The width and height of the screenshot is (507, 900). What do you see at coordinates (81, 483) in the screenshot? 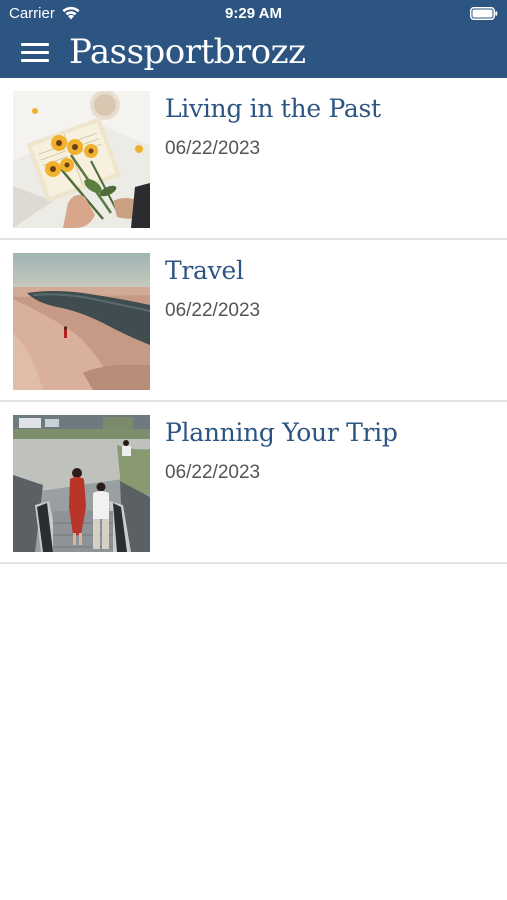
I see `post-thumbnail-escalator` at bounding box center [81, 483].